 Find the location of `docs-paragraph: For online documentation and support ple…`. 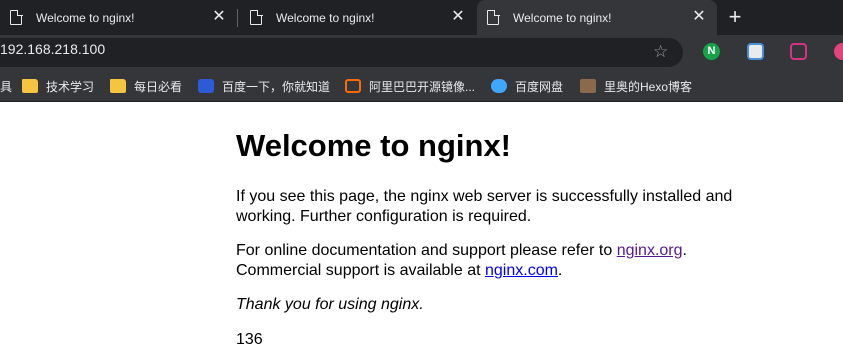

docs-paragraph: For online documentation and support ple… is located at coordinates (491, 261).